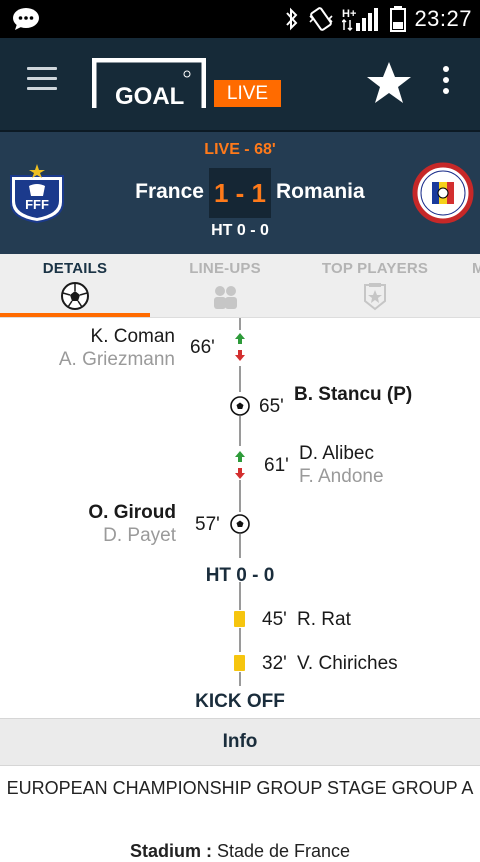  What do you see at coordinates (133, 337) in the screenshot?
I see `player-in-name: K. Coman` at bounding box center [133, 337].